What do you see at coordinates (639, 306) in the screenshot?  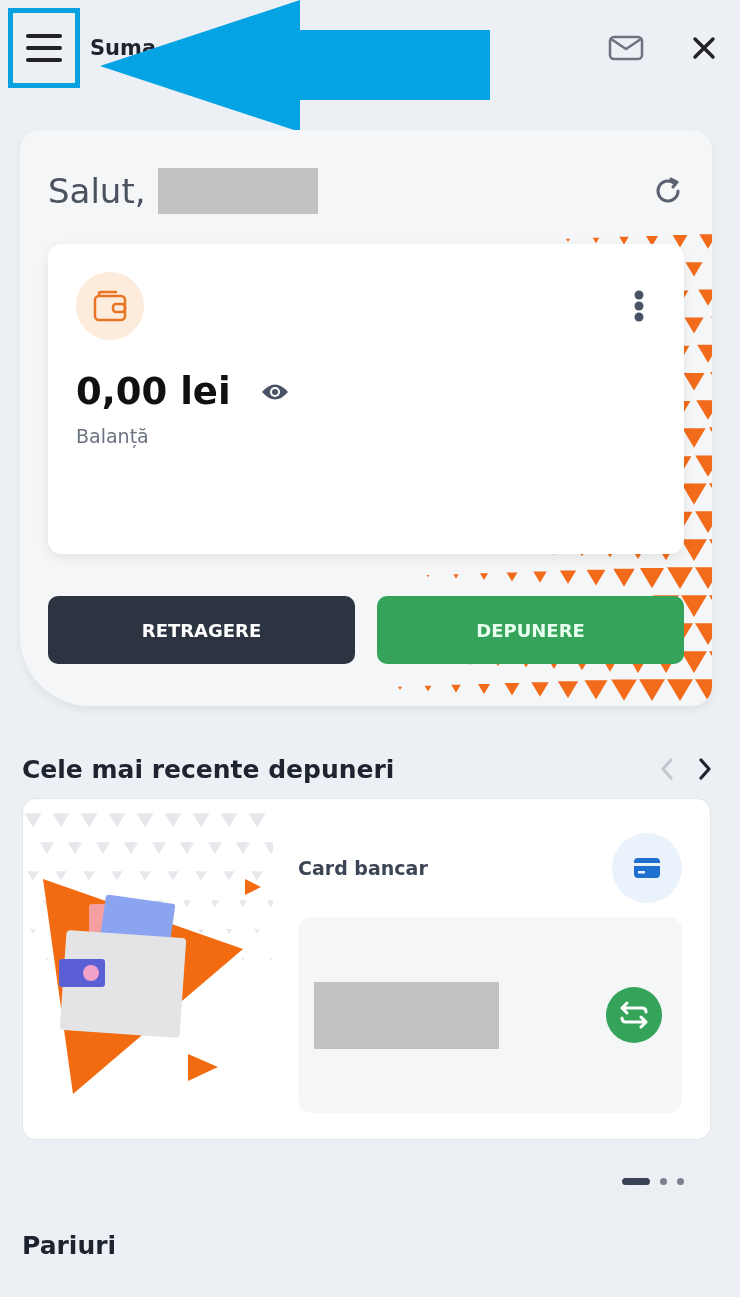 I see `more-icon` at bounding box center [639, 306].